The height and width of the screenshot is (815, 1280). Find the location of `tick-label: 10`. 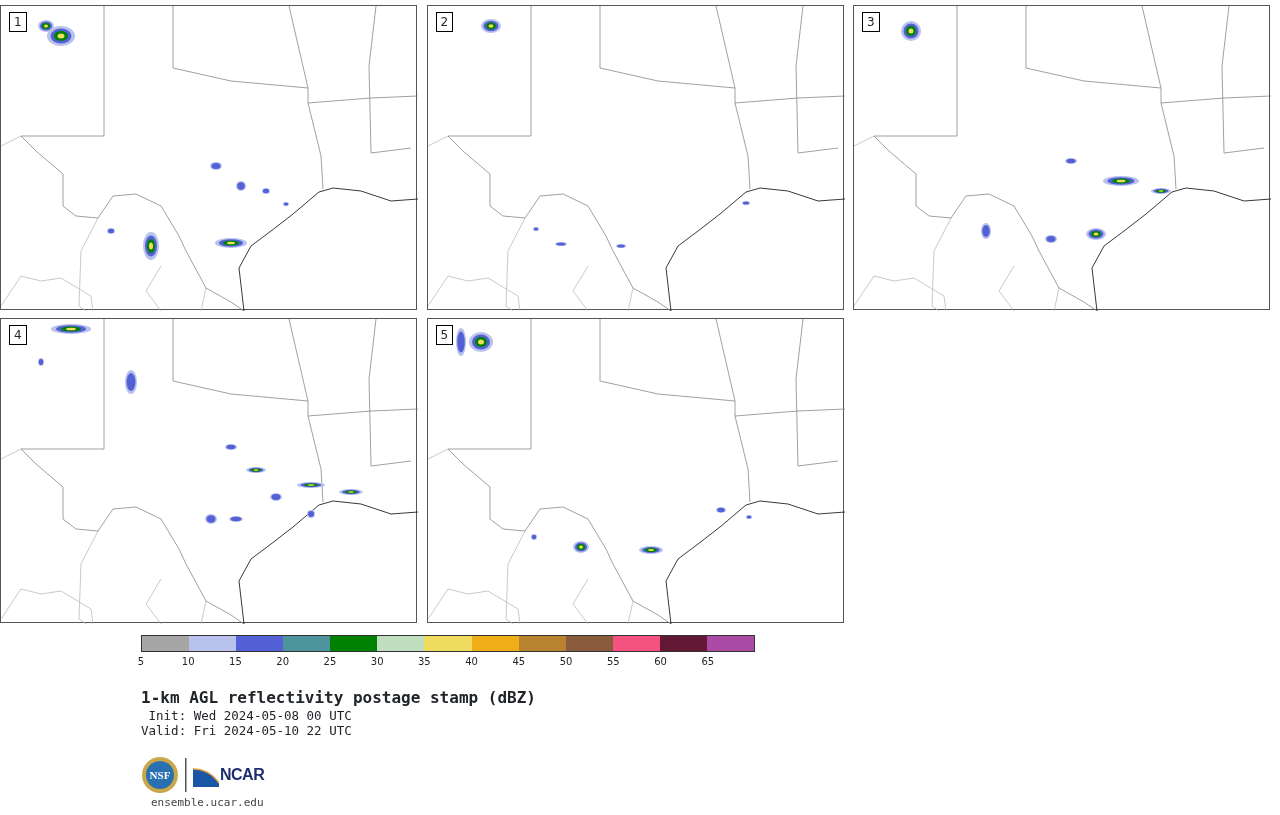

tick-label: 10 is located at coordinates (188, 662).